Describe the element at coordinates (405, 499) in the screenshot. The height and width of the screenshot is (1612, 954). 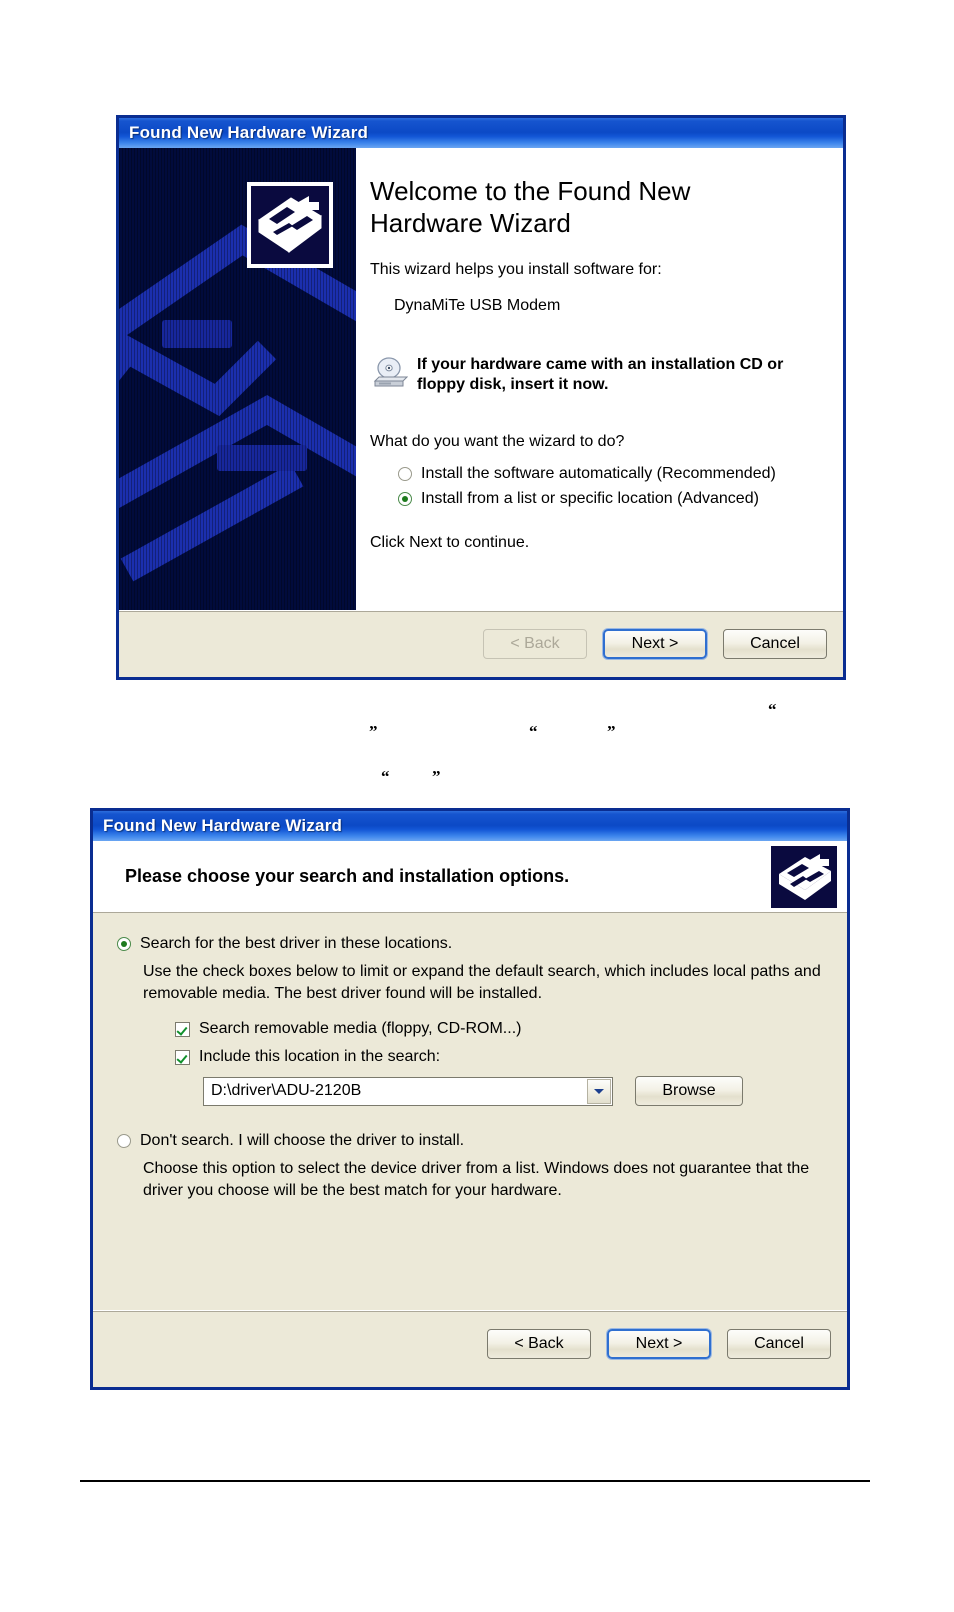
I see `radio-icon-install-from-list` at that location.